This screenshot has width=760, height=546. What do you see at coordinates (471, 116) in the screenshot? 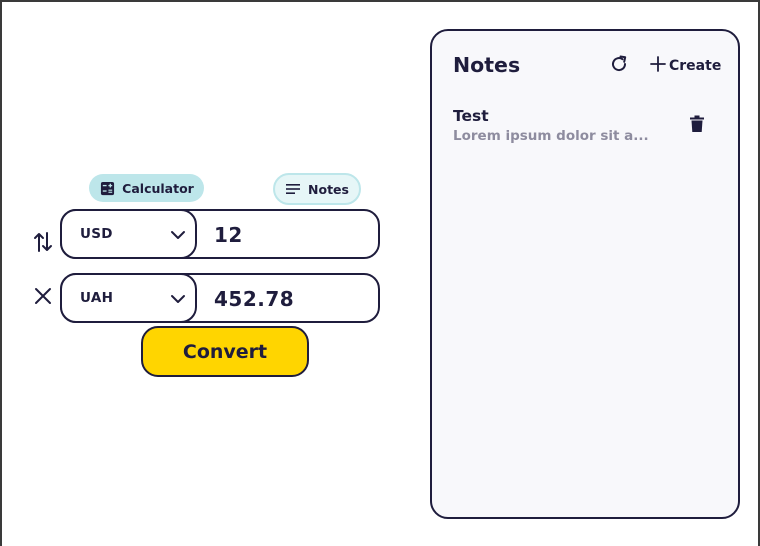
I see `note-title: Test` at bounding box center [471, 116].